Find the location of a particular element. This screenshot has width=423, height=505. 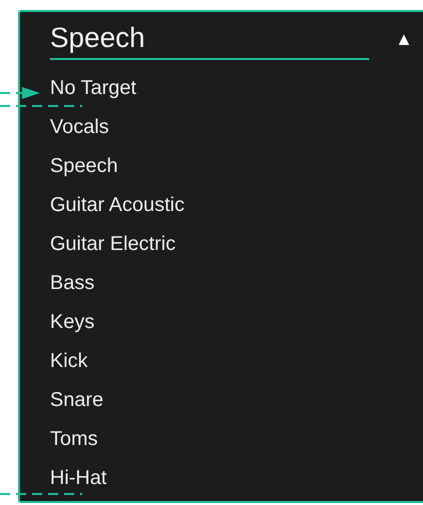

dropdown-option: Keys is located at coordinates (57, 322).